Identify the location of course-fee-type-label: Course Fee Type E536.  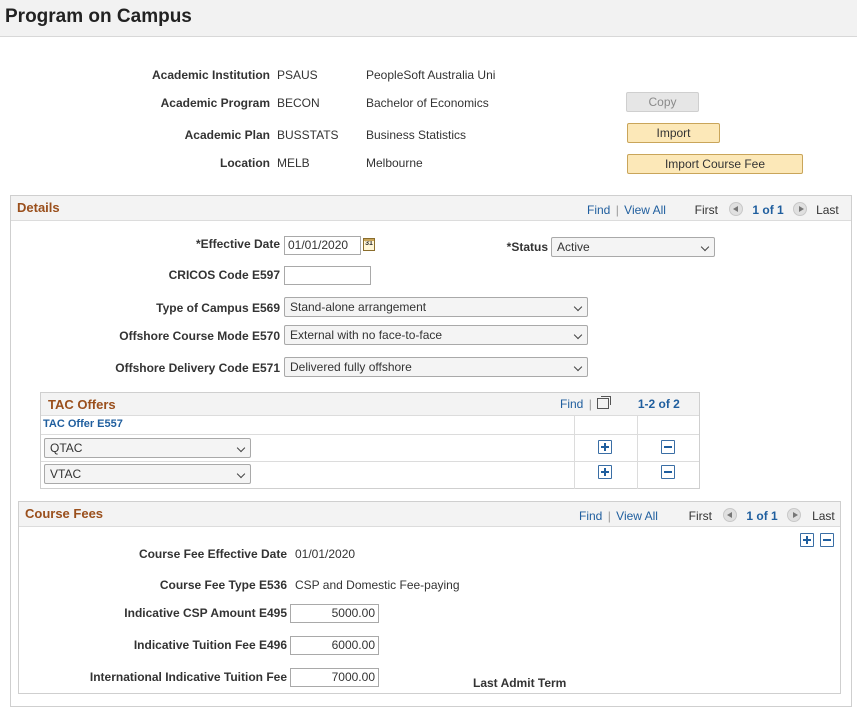
(223, 585).